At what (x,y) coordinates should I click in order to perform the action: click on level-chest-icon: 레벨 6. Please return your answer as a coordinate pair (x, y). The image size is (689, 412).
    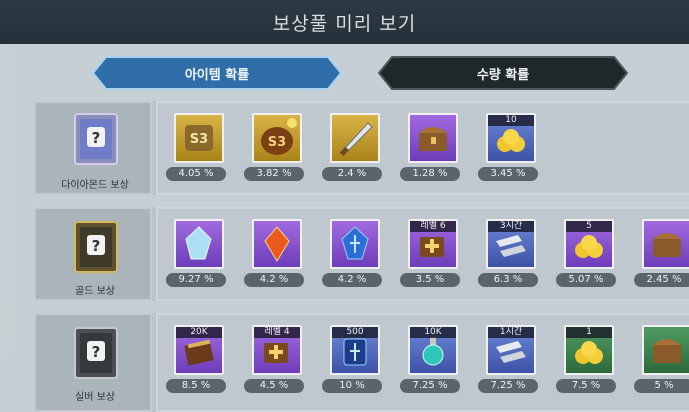
    Looking at the image, I should click on (433, 244).